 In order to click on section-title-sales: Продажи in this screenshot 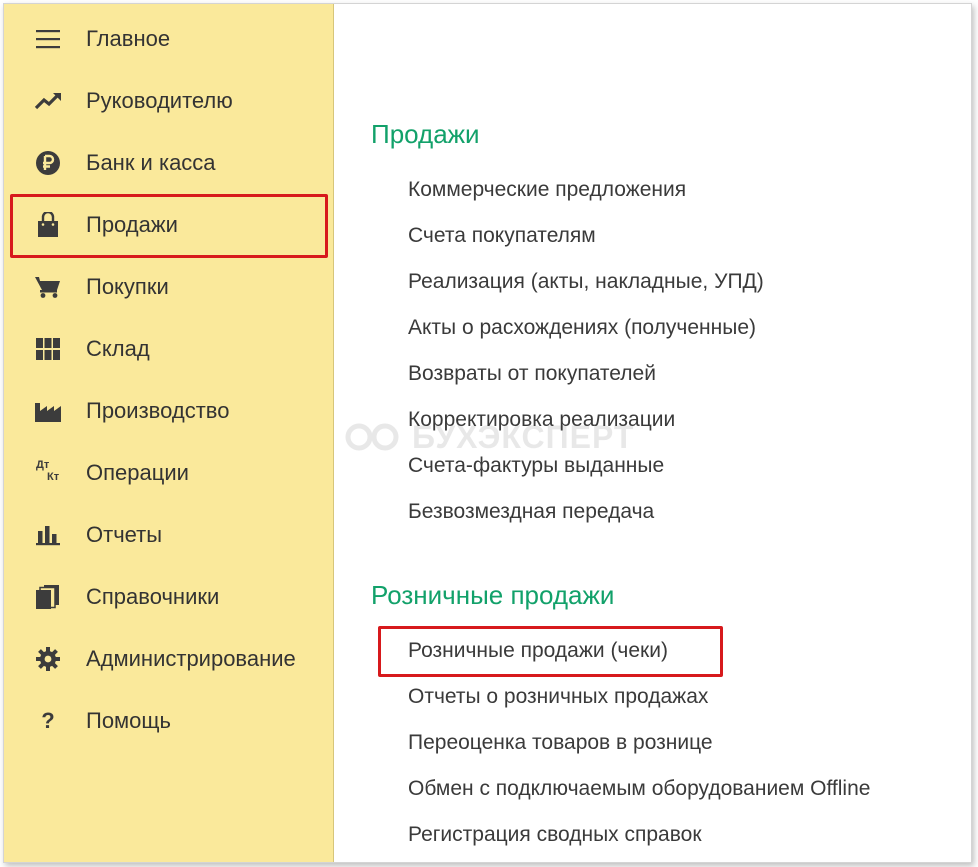, I will do `click(425, 134)`.